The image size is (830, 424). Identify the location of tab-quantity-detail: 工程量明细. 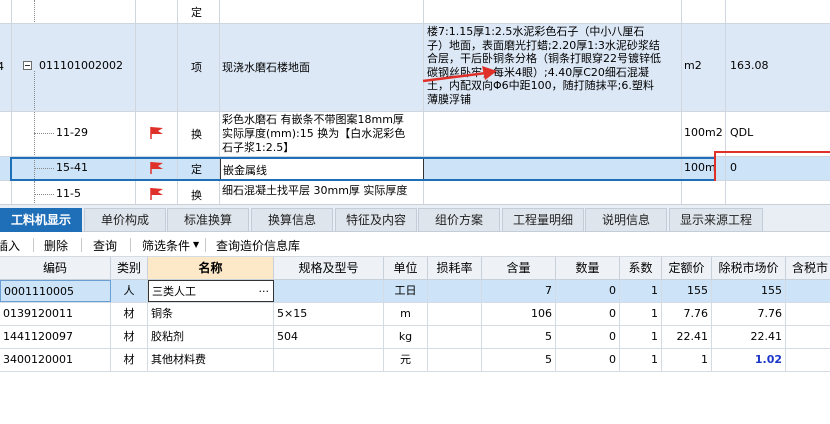
(543, 220).